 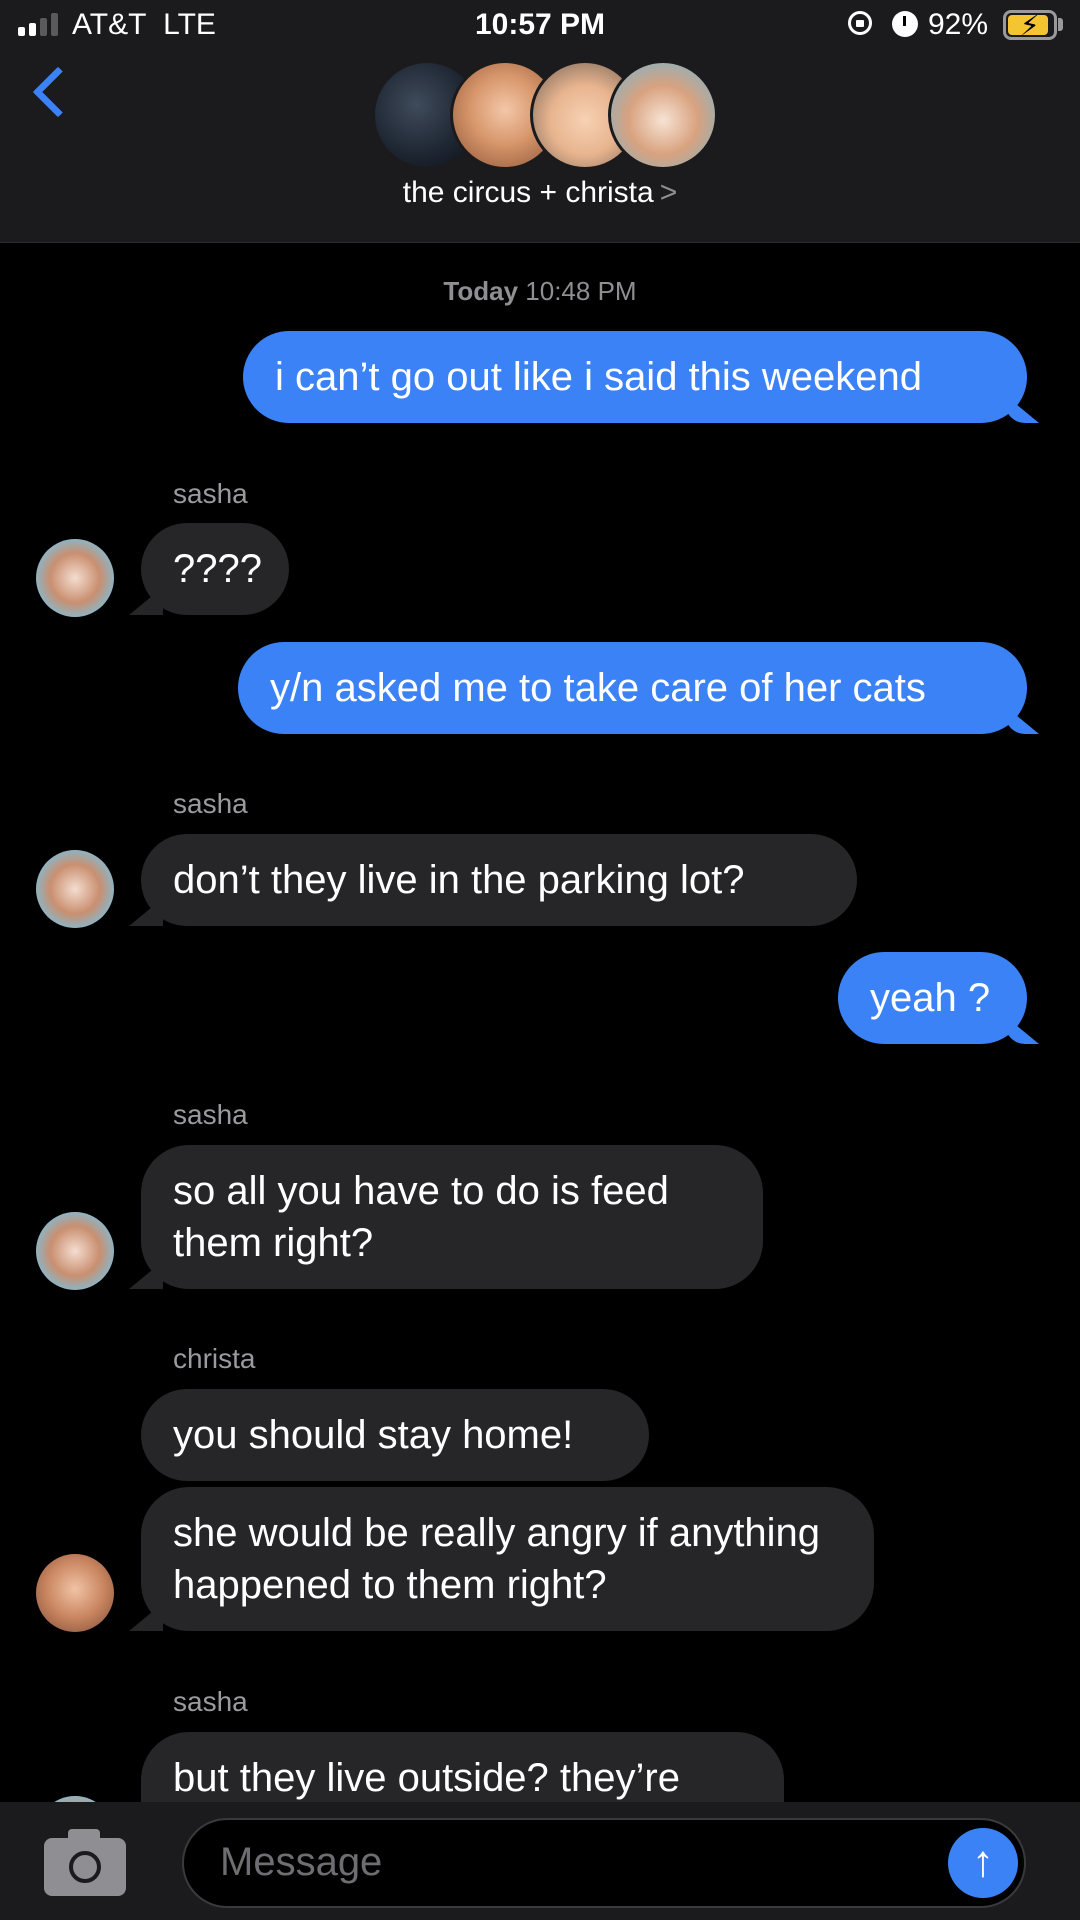 What do you see at coordinates (540, 291) in the screenshot?
I see `thread-timestamp: Today 10:48 PM` at bounding box center [540, 291].